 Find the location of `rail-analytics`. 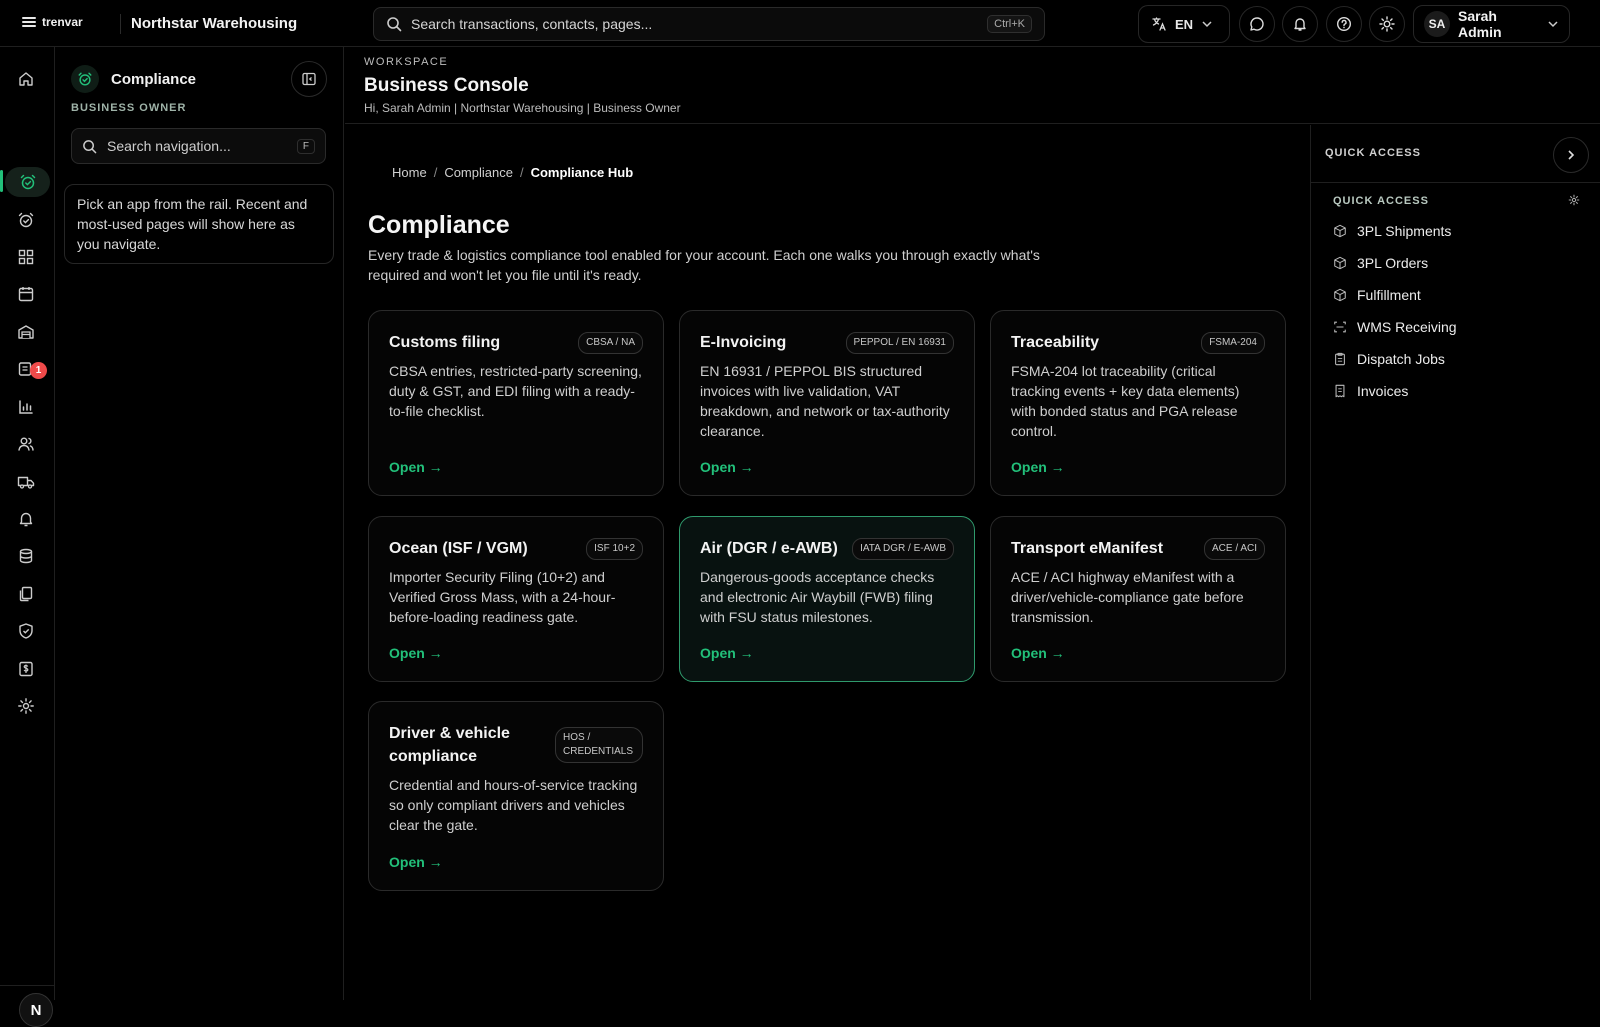

rail-analytics is located at coordinates (26, 407).